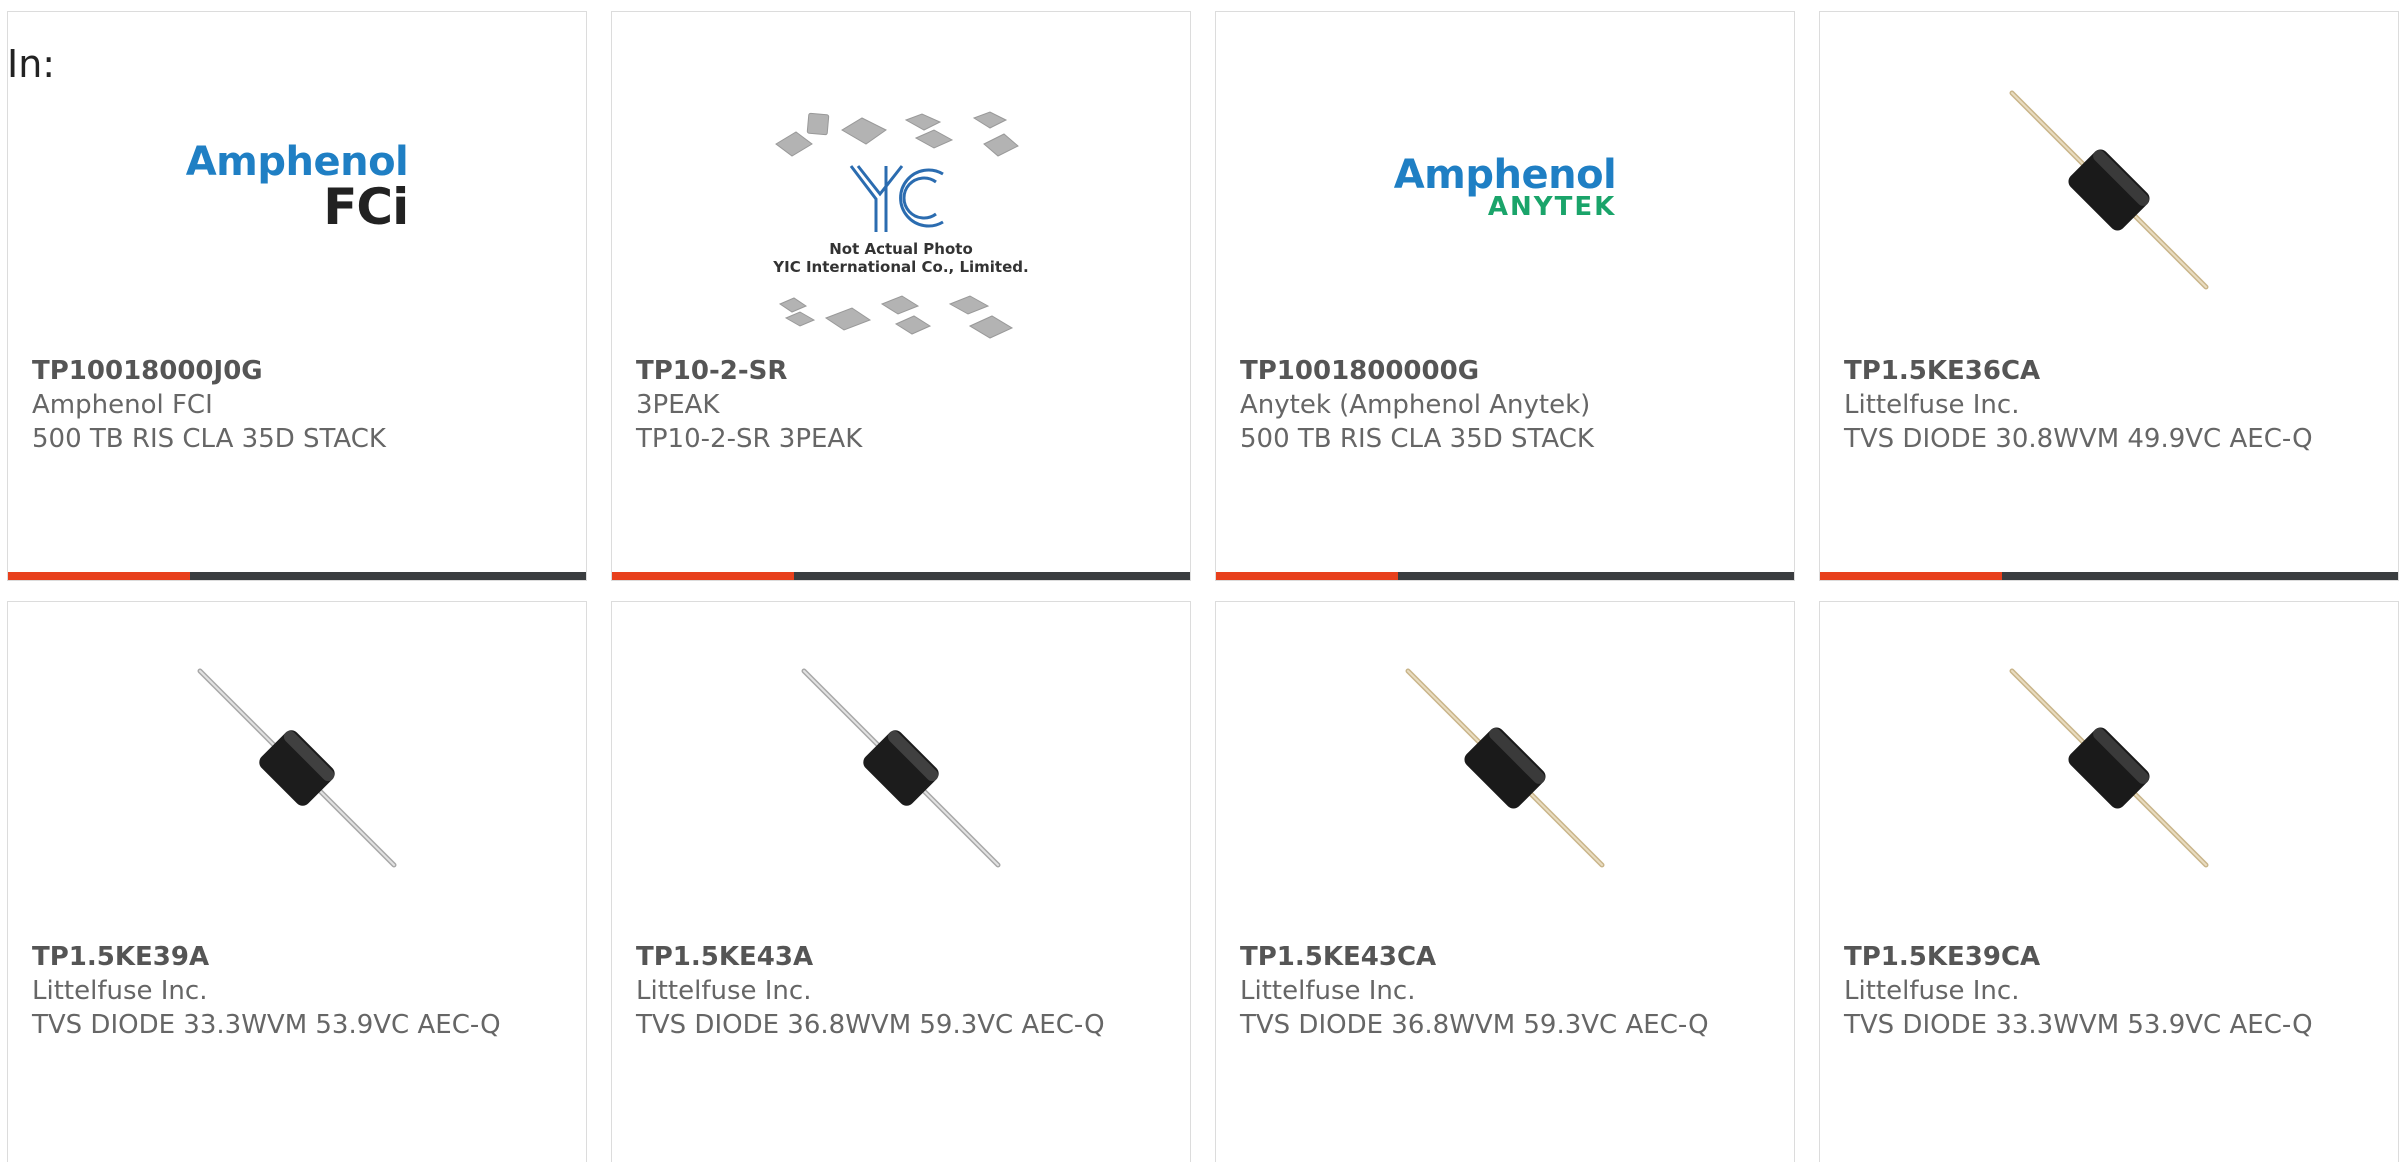 The image size is (2400, 1162). I want to click on part-number: TP1001800000G, so click(1508, 371).